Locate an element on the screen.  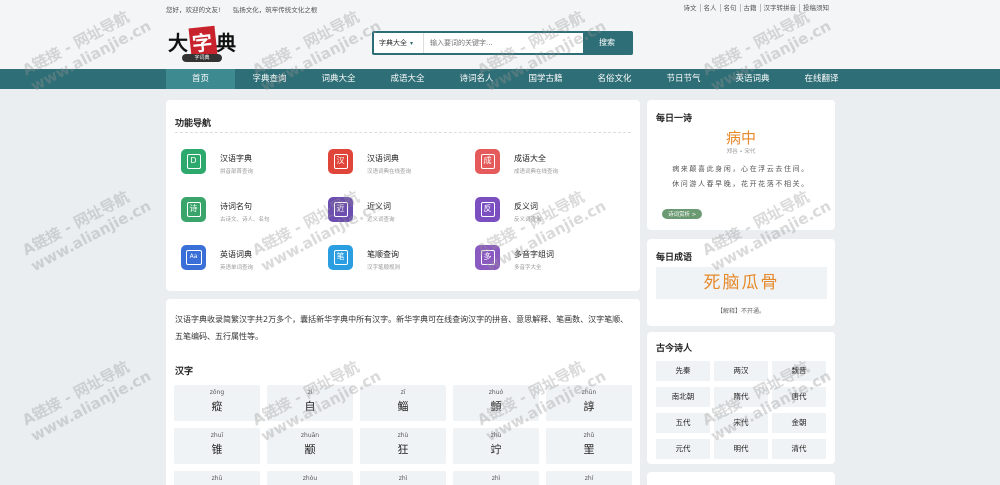
func-item-label: 汉语字典 is located at coordinates (236, 158).